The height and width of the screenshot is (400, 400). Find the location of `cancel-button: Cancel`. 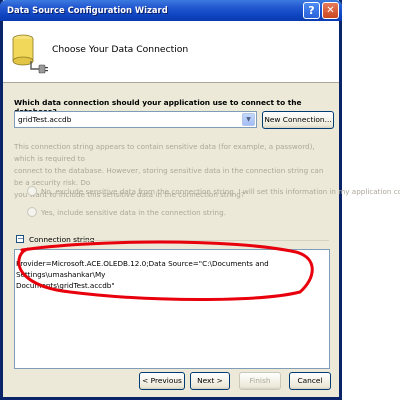

cancel-button: Cancel is located at coordinates (310, 381).